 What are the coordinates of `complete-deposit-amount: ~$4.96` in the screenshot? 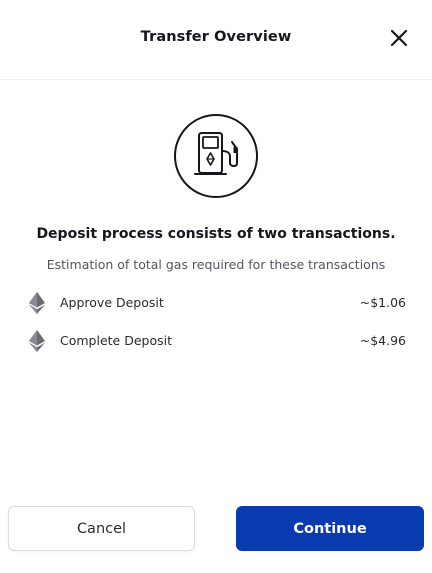 It's located at (382, 340).